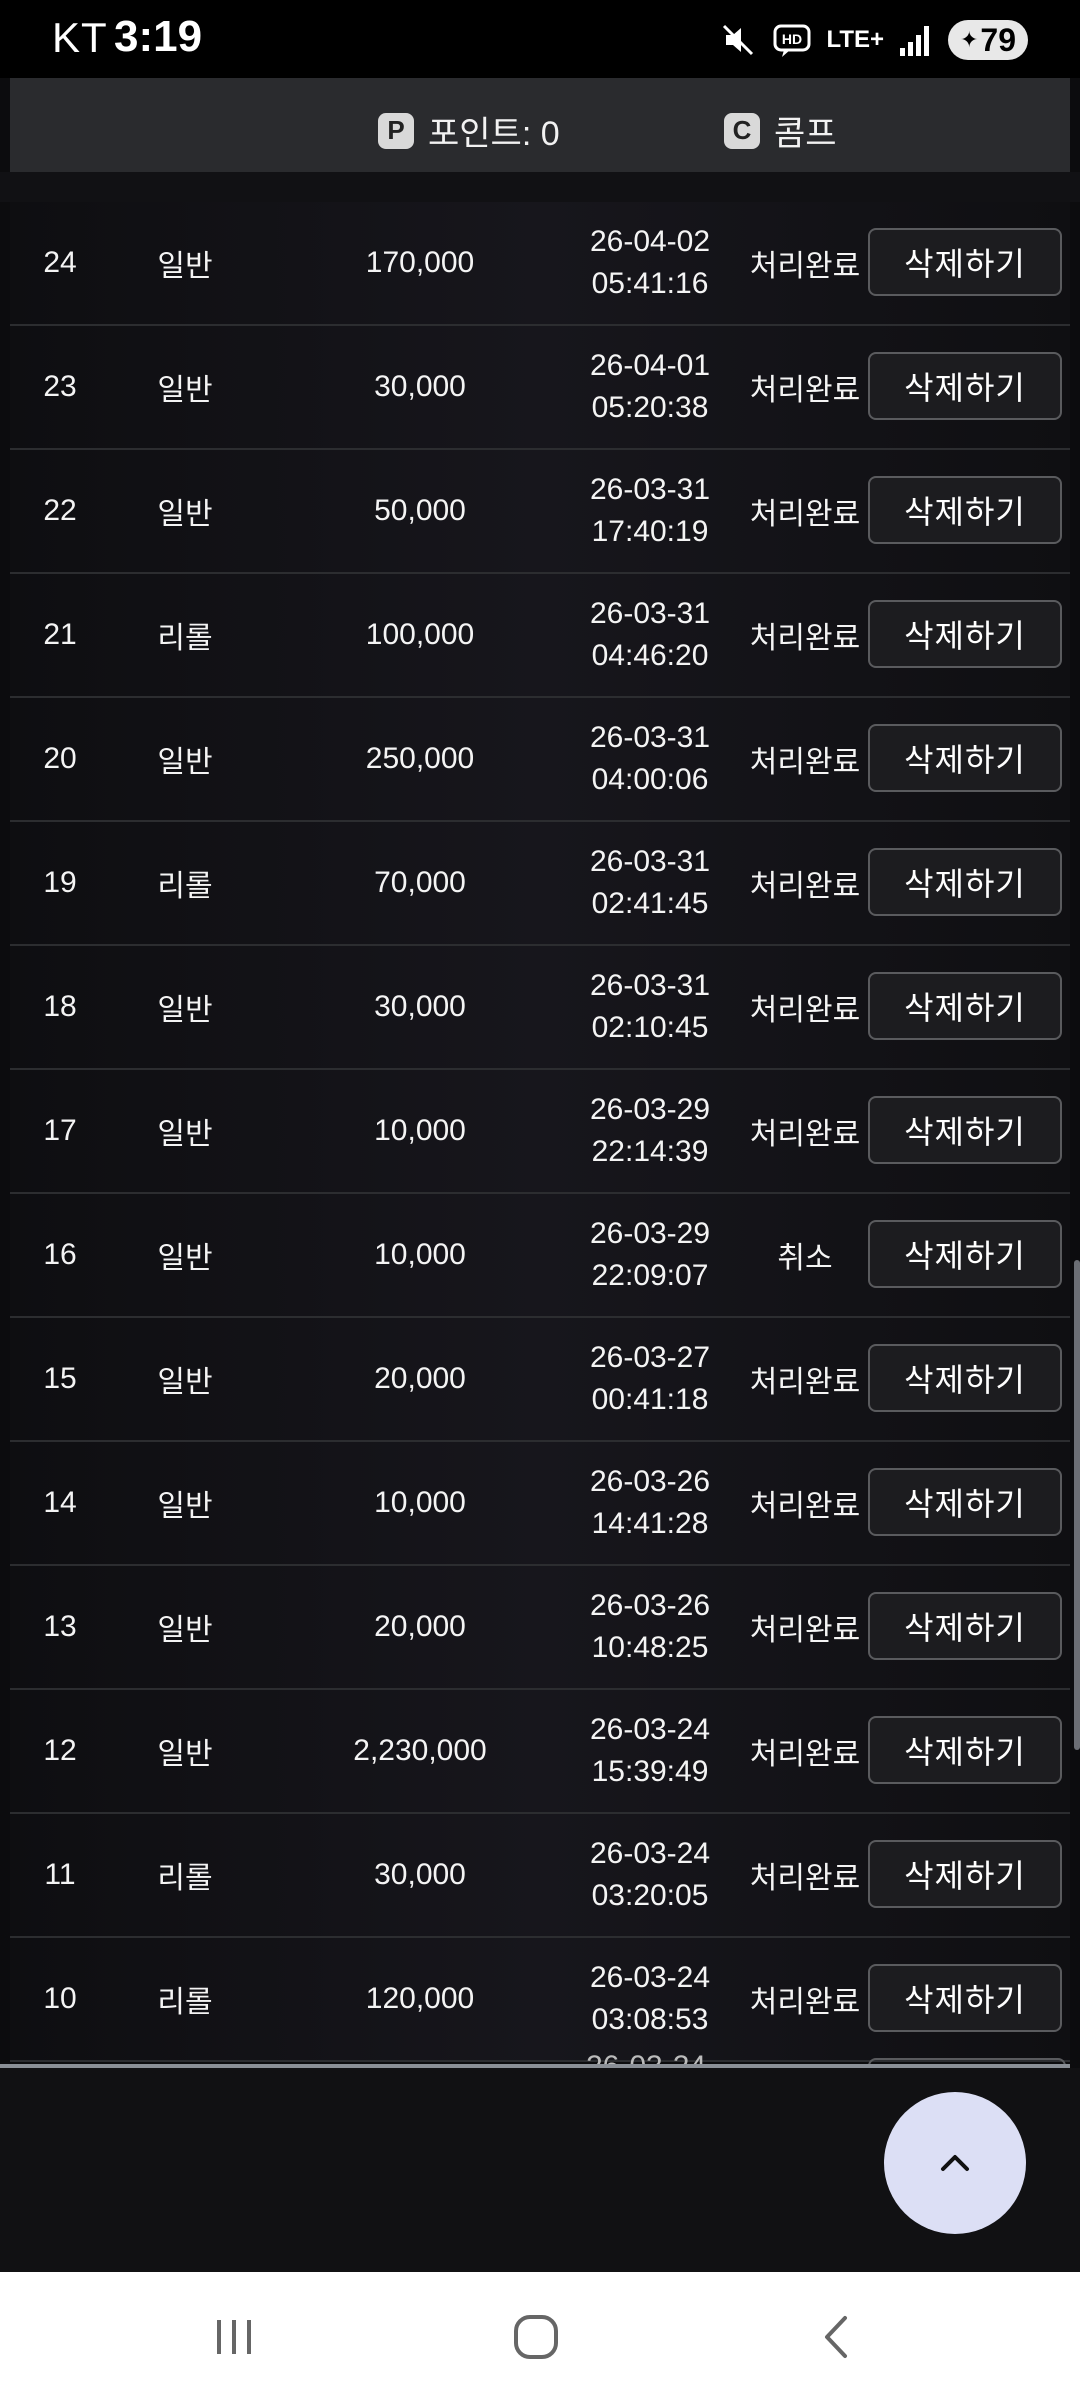 The height and width of the screenshot is (2400, 1080). I want to click on mute-icon, so click(738, 40).